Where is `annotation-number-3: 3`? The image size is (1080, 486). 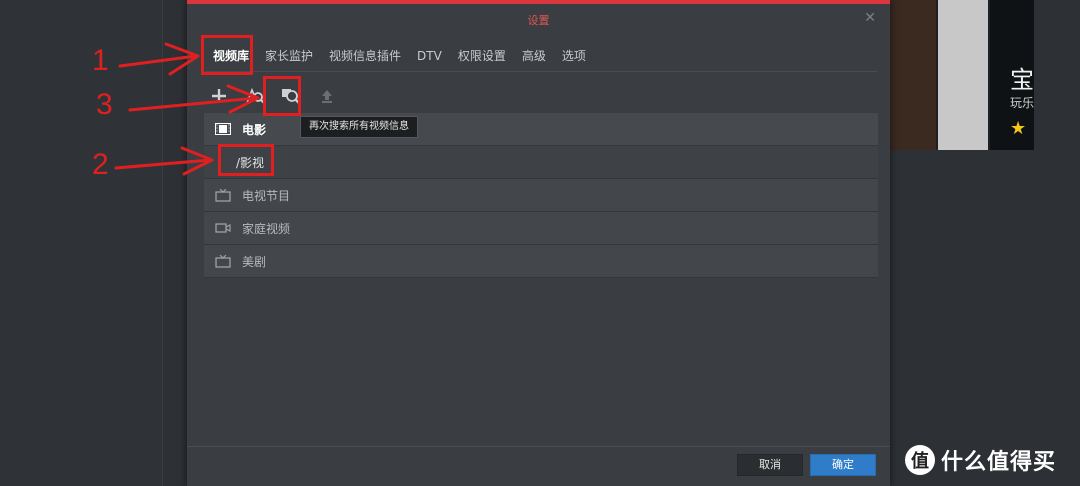 annotation-number-3: 3 is located at coordinates (104, 104).